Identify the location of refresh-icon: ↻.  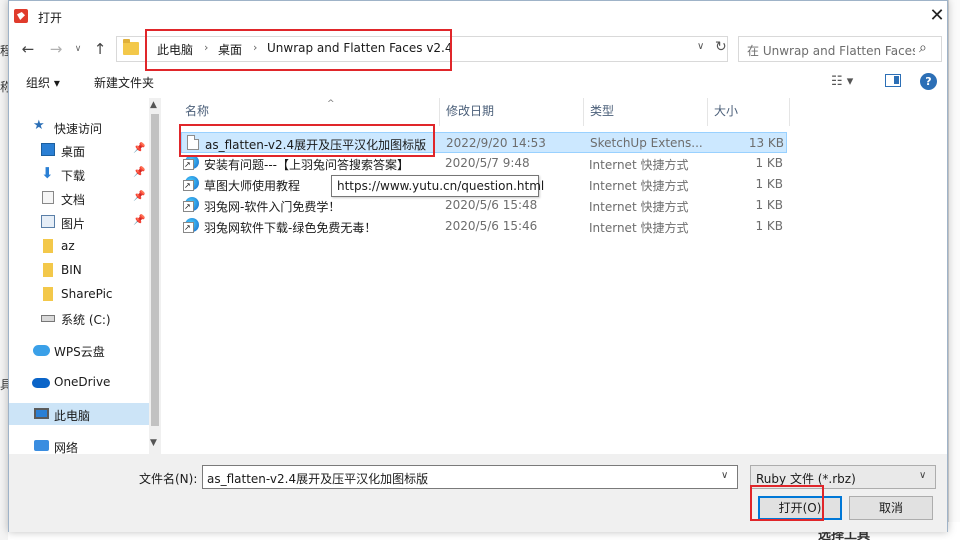
(721, 47).